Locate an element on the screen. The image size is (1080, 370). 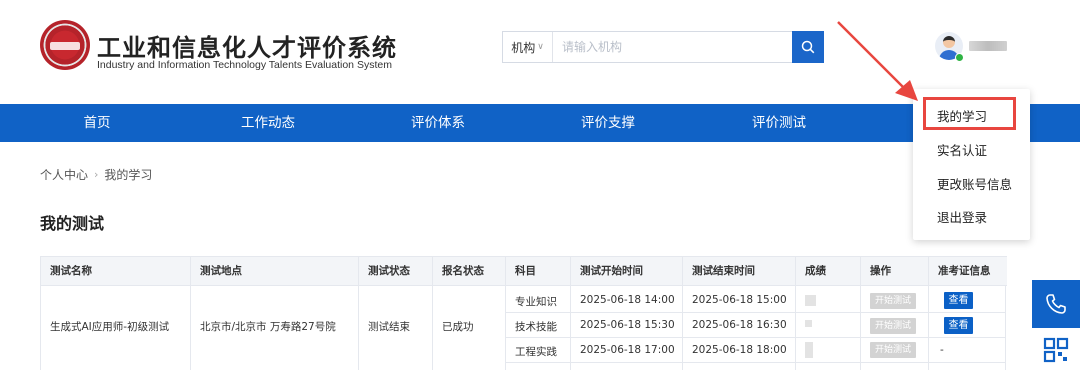
breadcrumb: 个人中心 › 我的学习 is located at coordinates (96, 174).